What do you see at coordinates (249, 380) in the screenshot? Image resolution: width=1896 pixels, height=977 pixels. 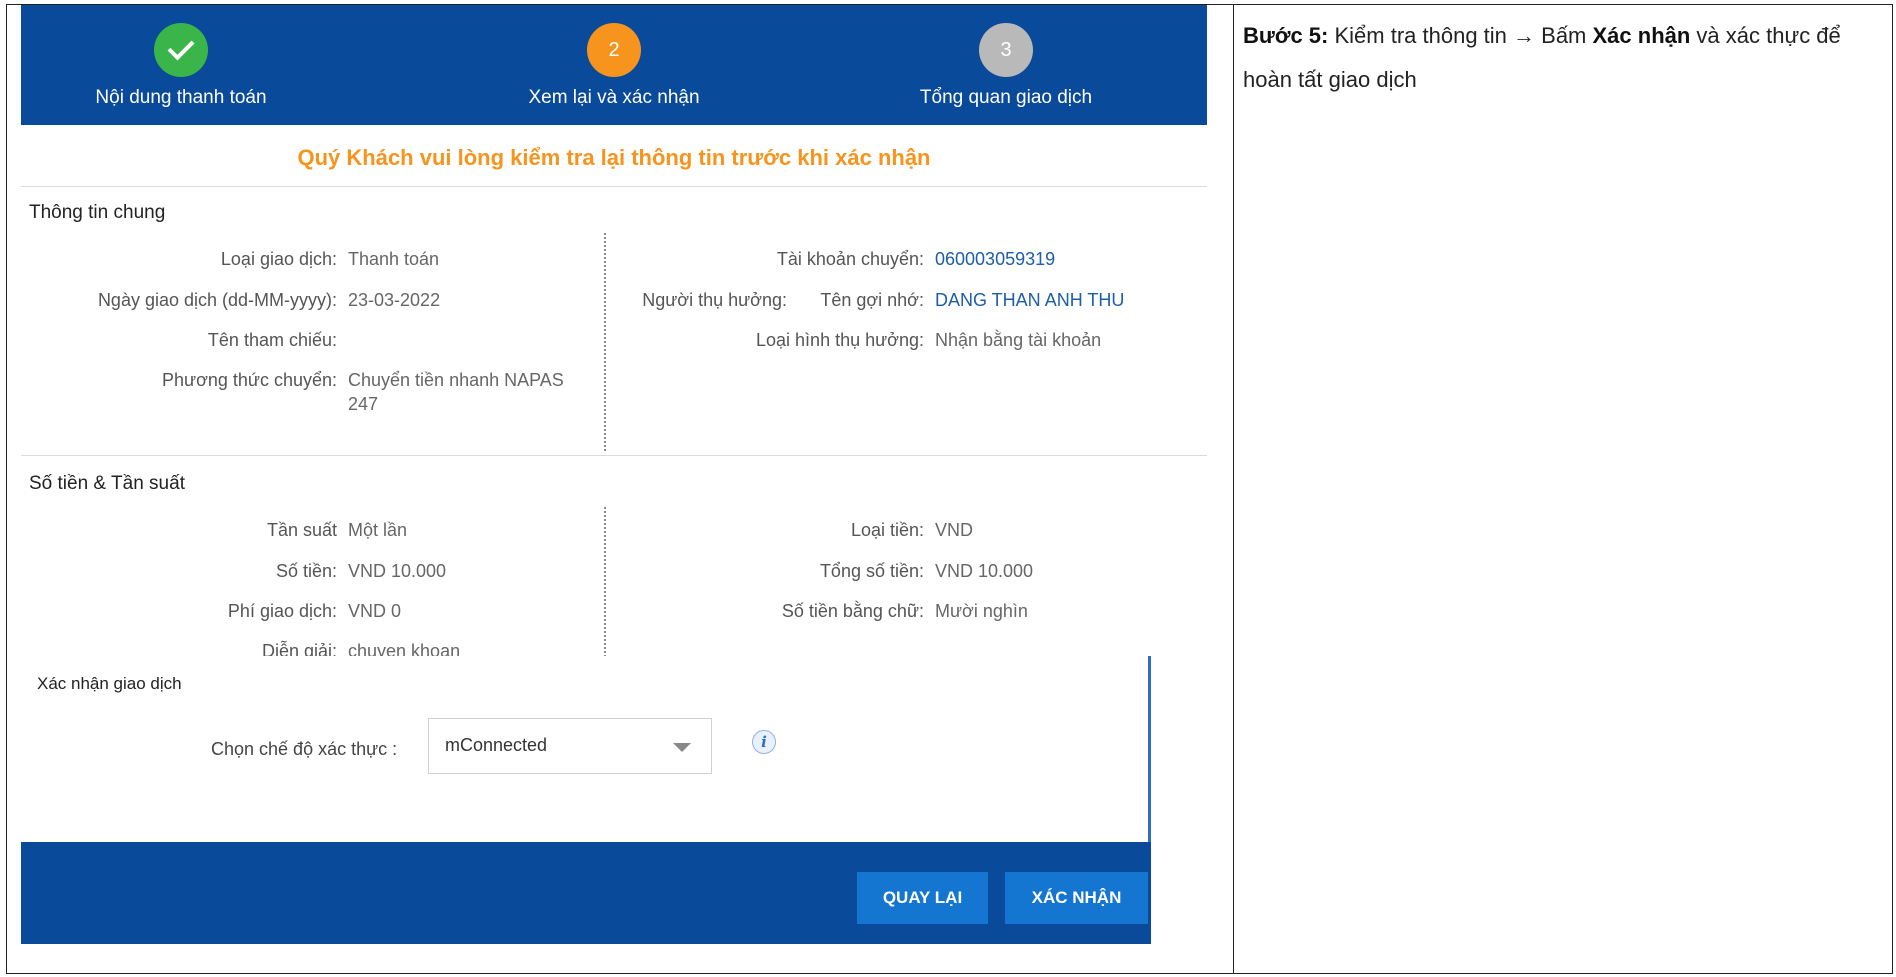 I see `field-label: Phương thức chuyển:` at bounding box center [249, 380].